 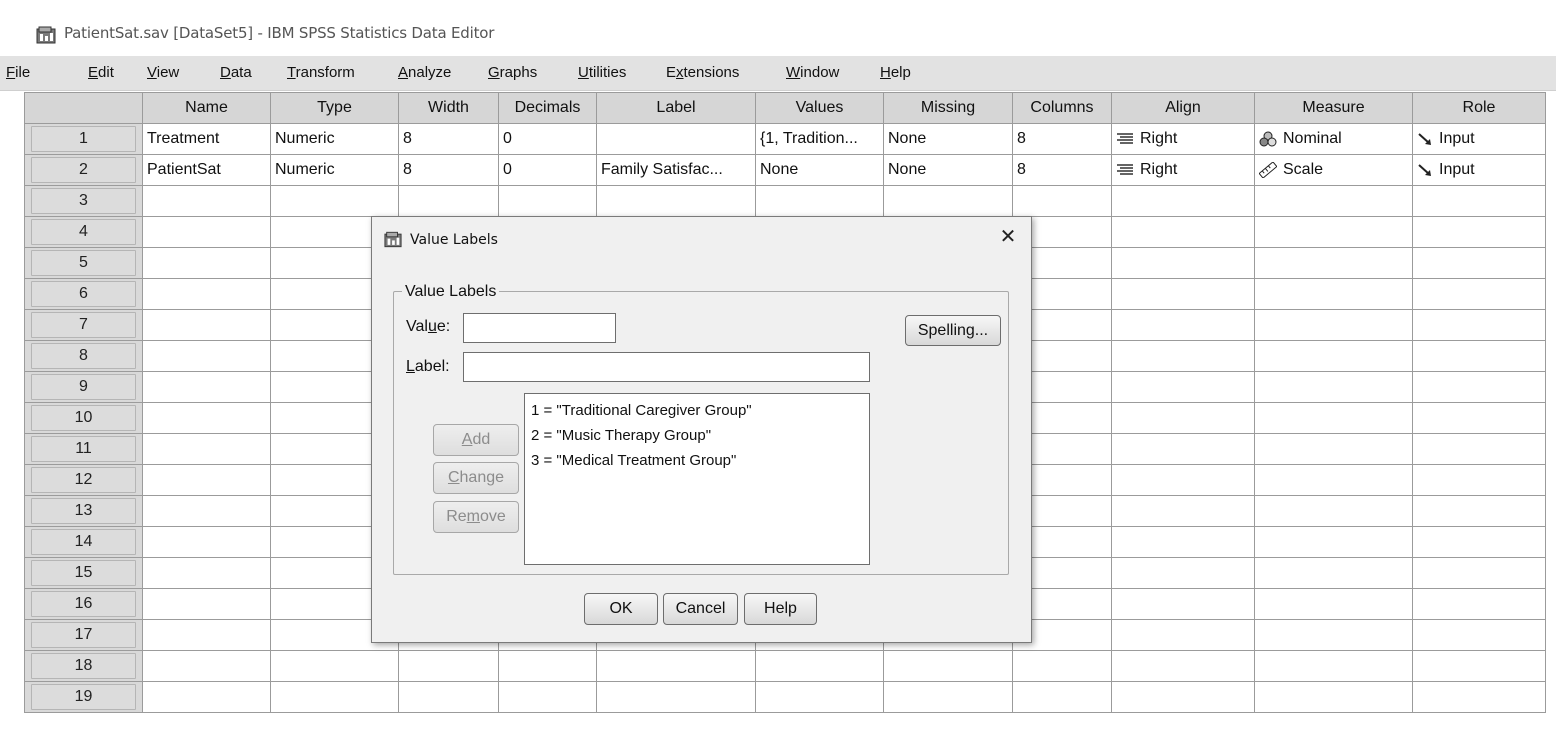 What do you see at coordinates (1333, 170) in the screenshot?
I see `cell-measure: Scale` at bounding box center [1333, 170].